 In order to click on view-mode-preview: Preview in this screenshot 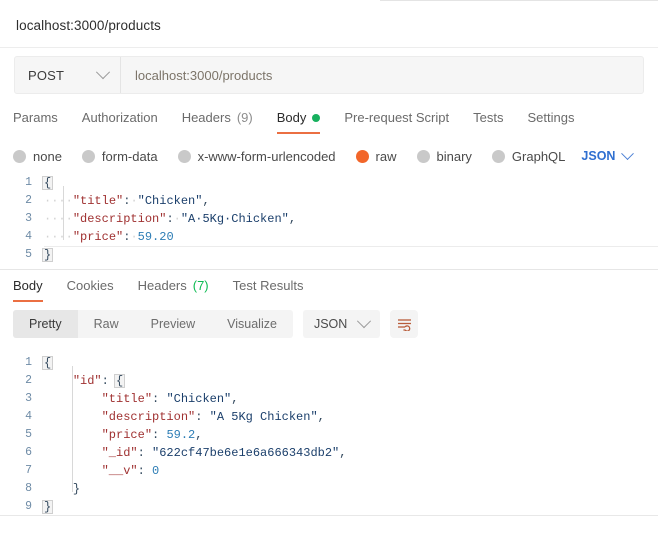, I will do `click(173, 324)`.